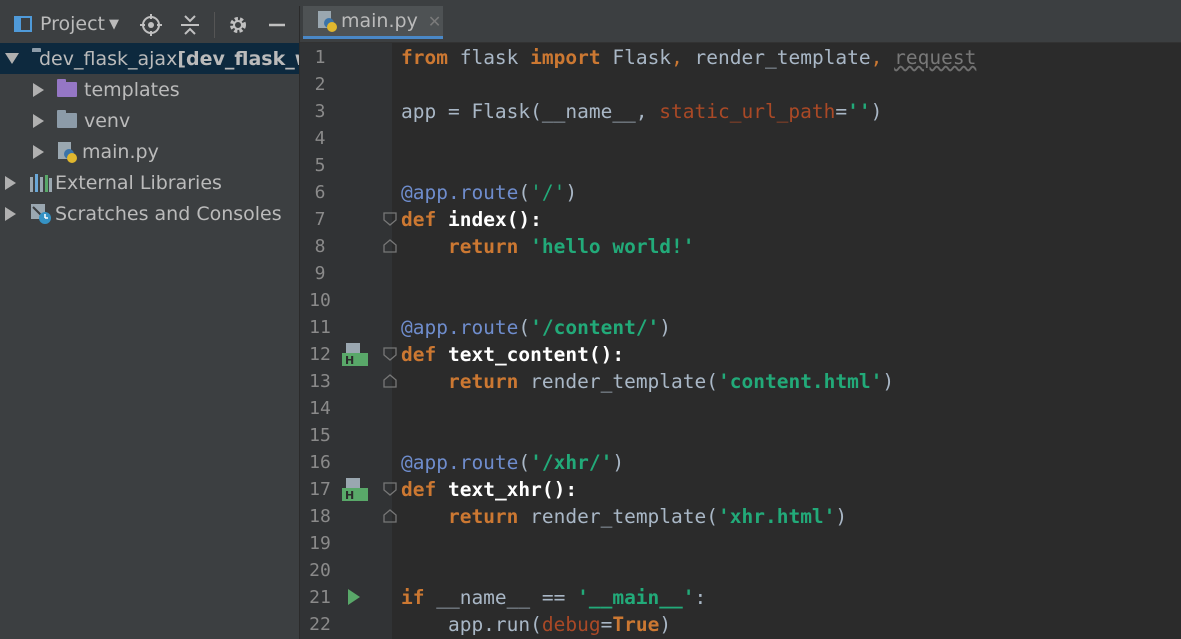 The width and height of the screenshot is (1181, 639). I want to click on code-token: debug, so click(571, 624).